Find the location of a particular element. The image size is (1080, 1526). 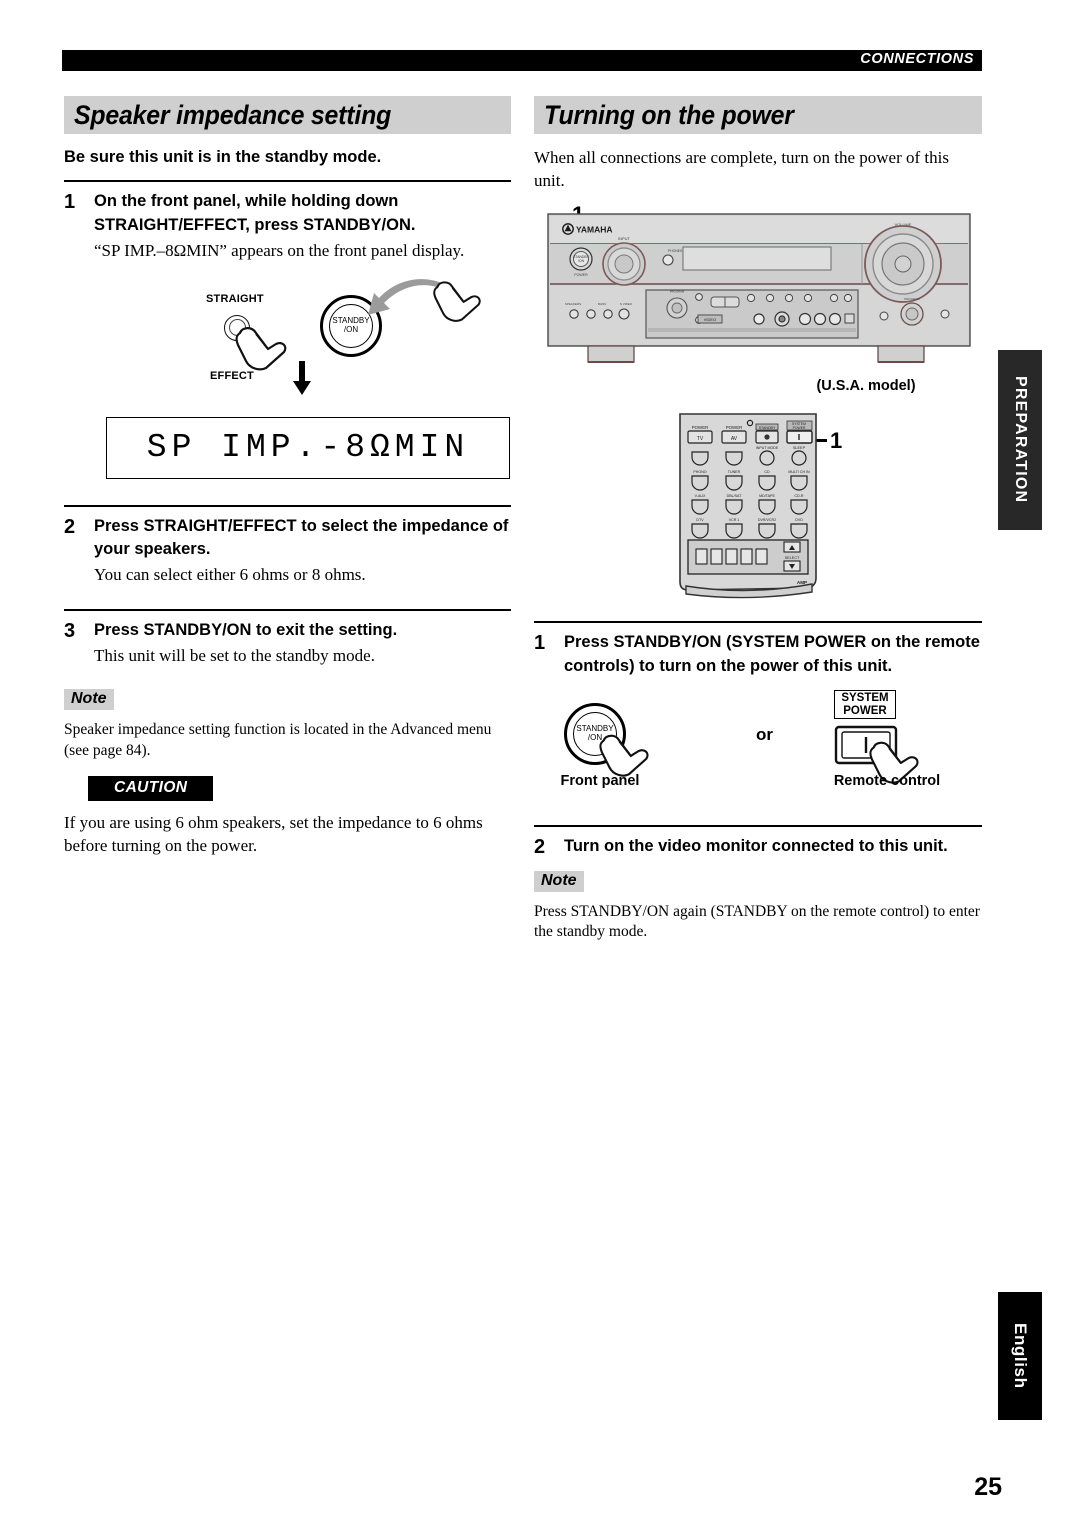

section-title-turning-on-power: Turning on the power is located at coordinates (758, 115).